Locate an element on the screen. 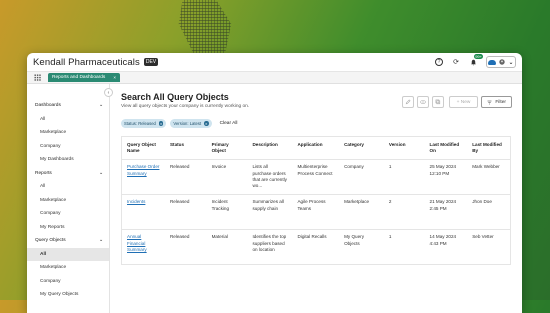 This screenshot has height=313, width=550. eye-icon is located at coordinates (422, 102).